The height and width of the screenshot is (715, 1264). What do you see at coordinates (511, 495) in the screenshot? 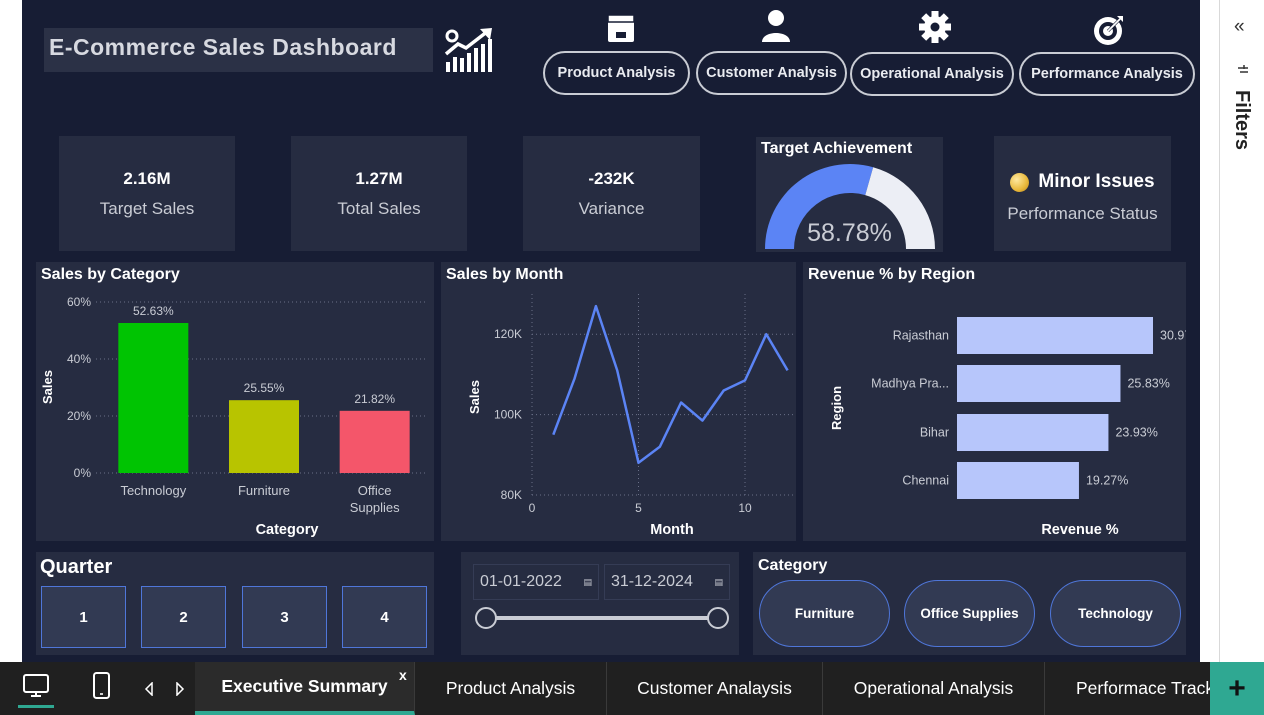
I see `y-tick-label: 80K` at bounding box center [511, 495].